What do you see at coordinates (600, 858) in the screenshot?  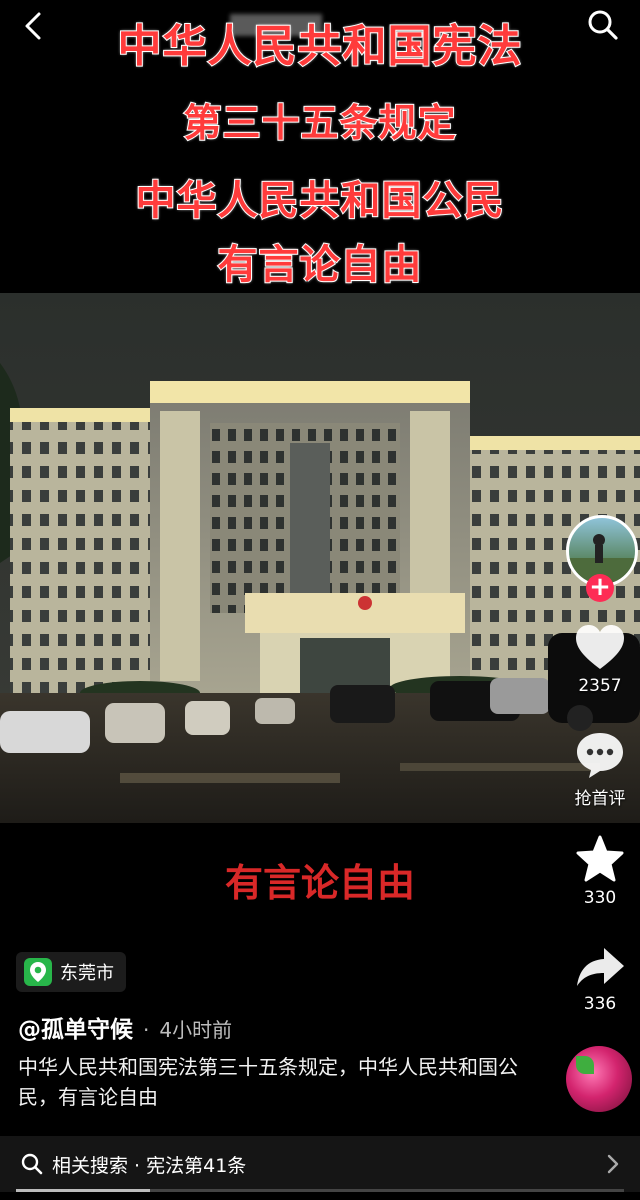 I see `star-icon` at bounding box center [600, 858].